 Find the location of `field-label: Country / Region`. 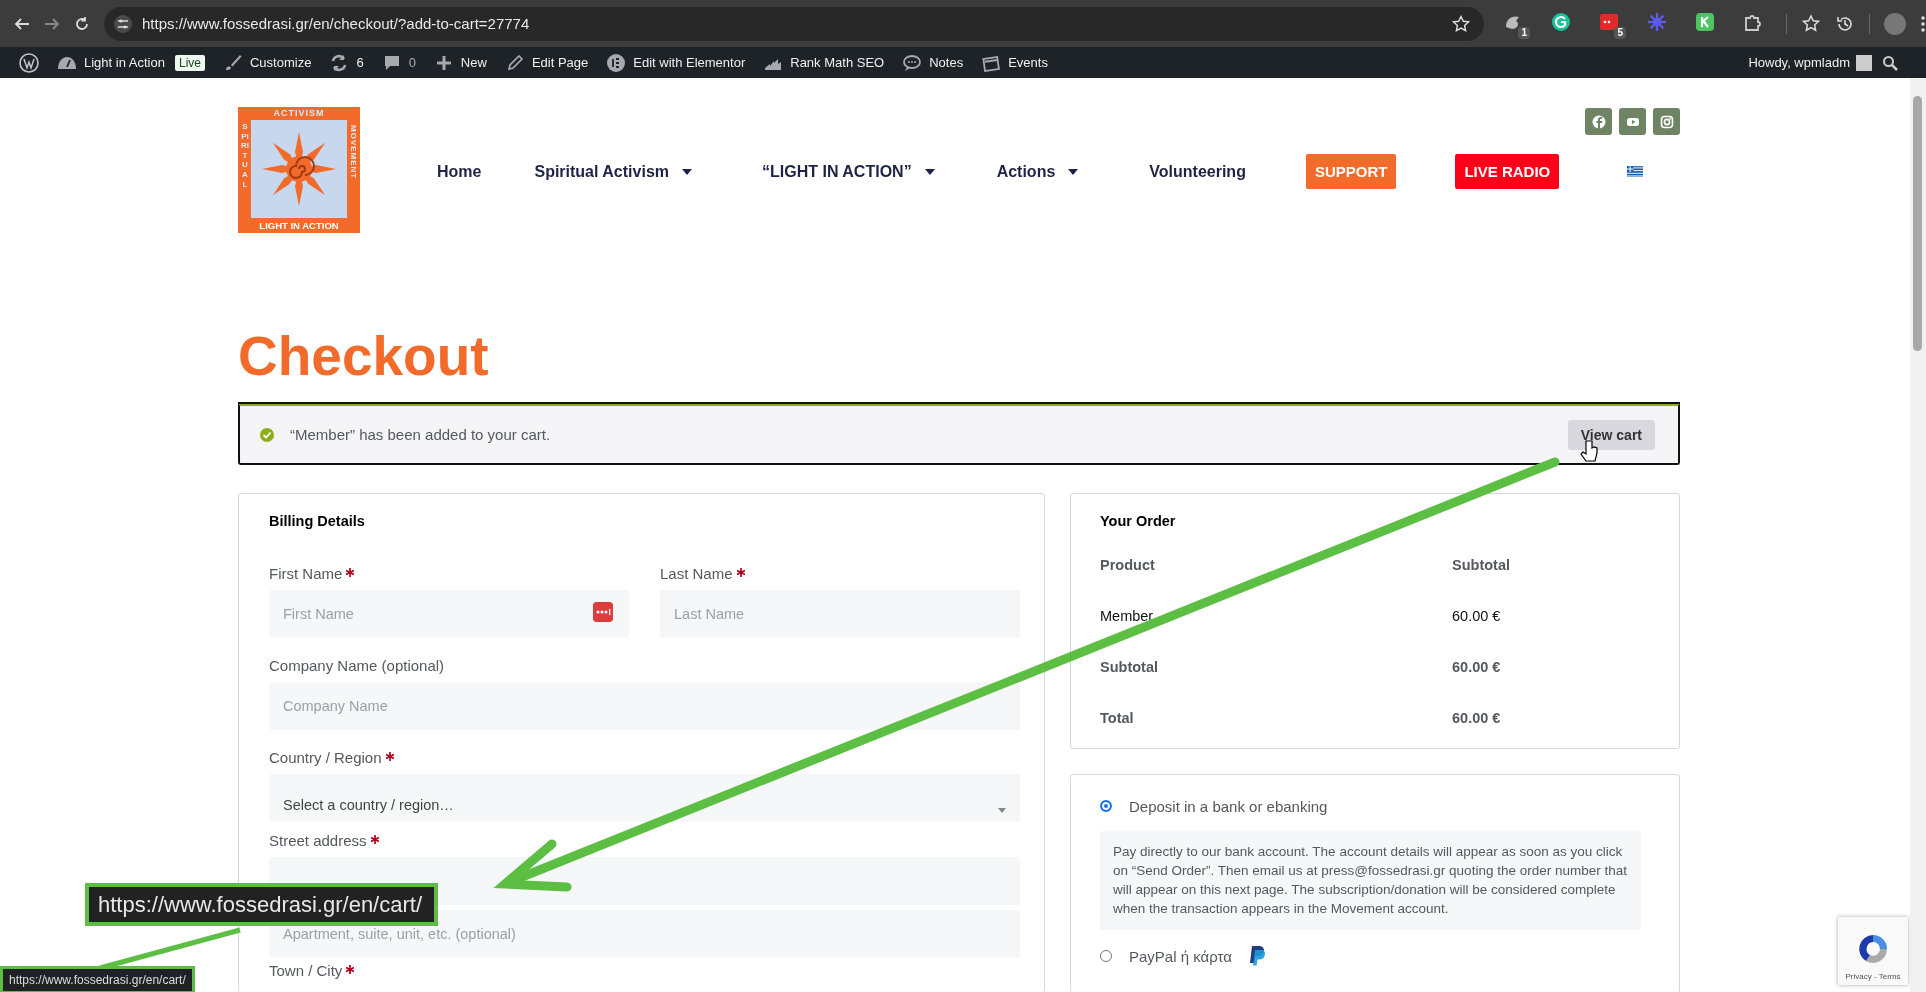

field-label: Country / Region is located at coordinates (644, 758).